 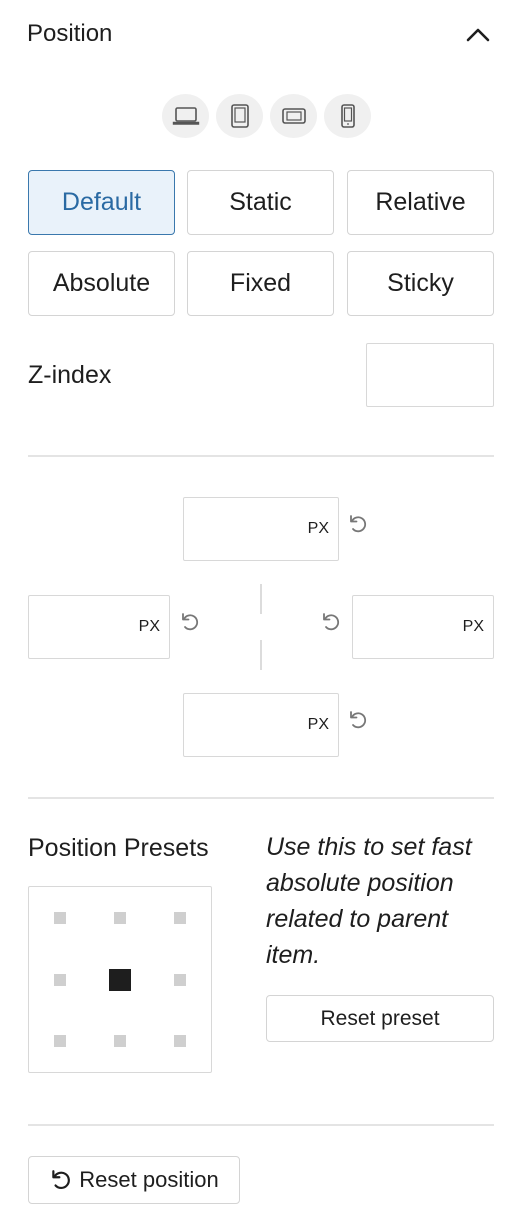 What do you see at coordinates (261, 529) in the screenshot?
I see `offset-top-input: PX` at bounding box center [261, 529].